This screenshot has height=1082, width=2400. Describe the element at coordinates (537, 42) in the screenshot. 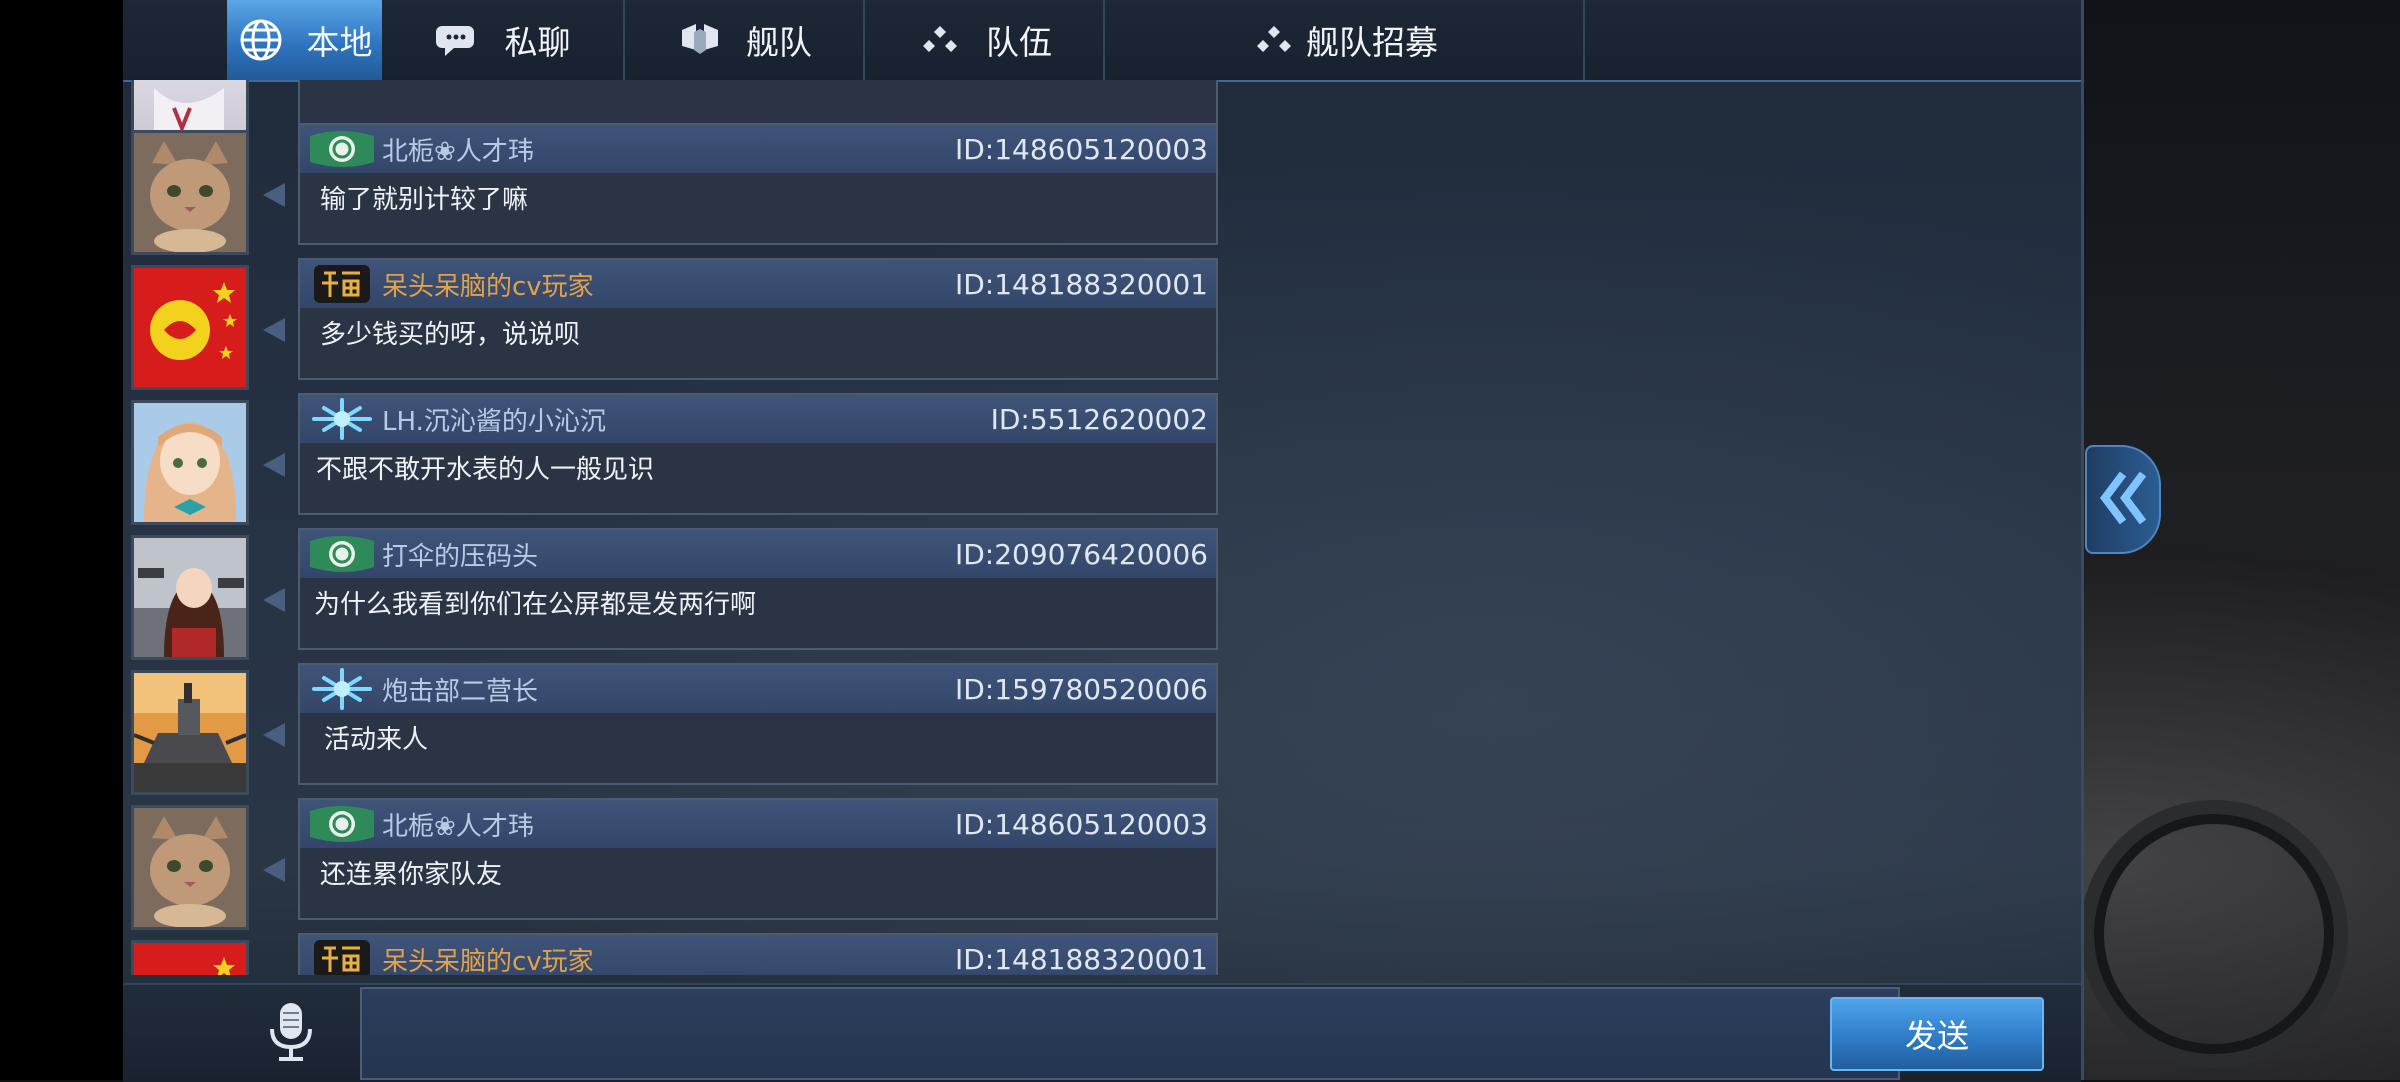

I see `tab-label: 私聊` at that location.